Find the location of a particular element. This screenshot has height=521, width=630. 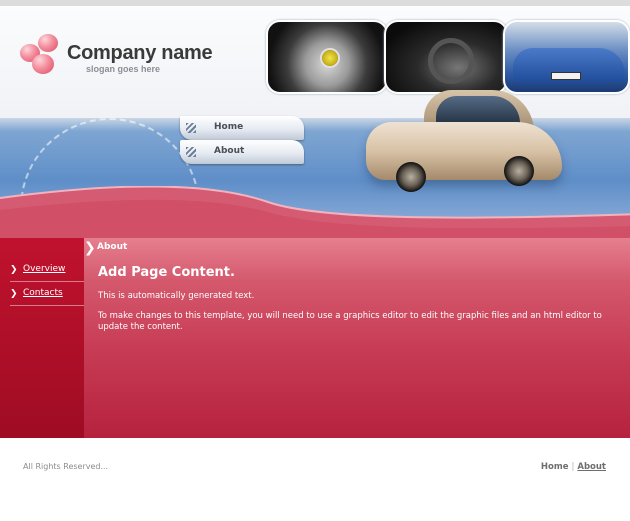

footer-links: Home | About is located at coordinates (573, 467).